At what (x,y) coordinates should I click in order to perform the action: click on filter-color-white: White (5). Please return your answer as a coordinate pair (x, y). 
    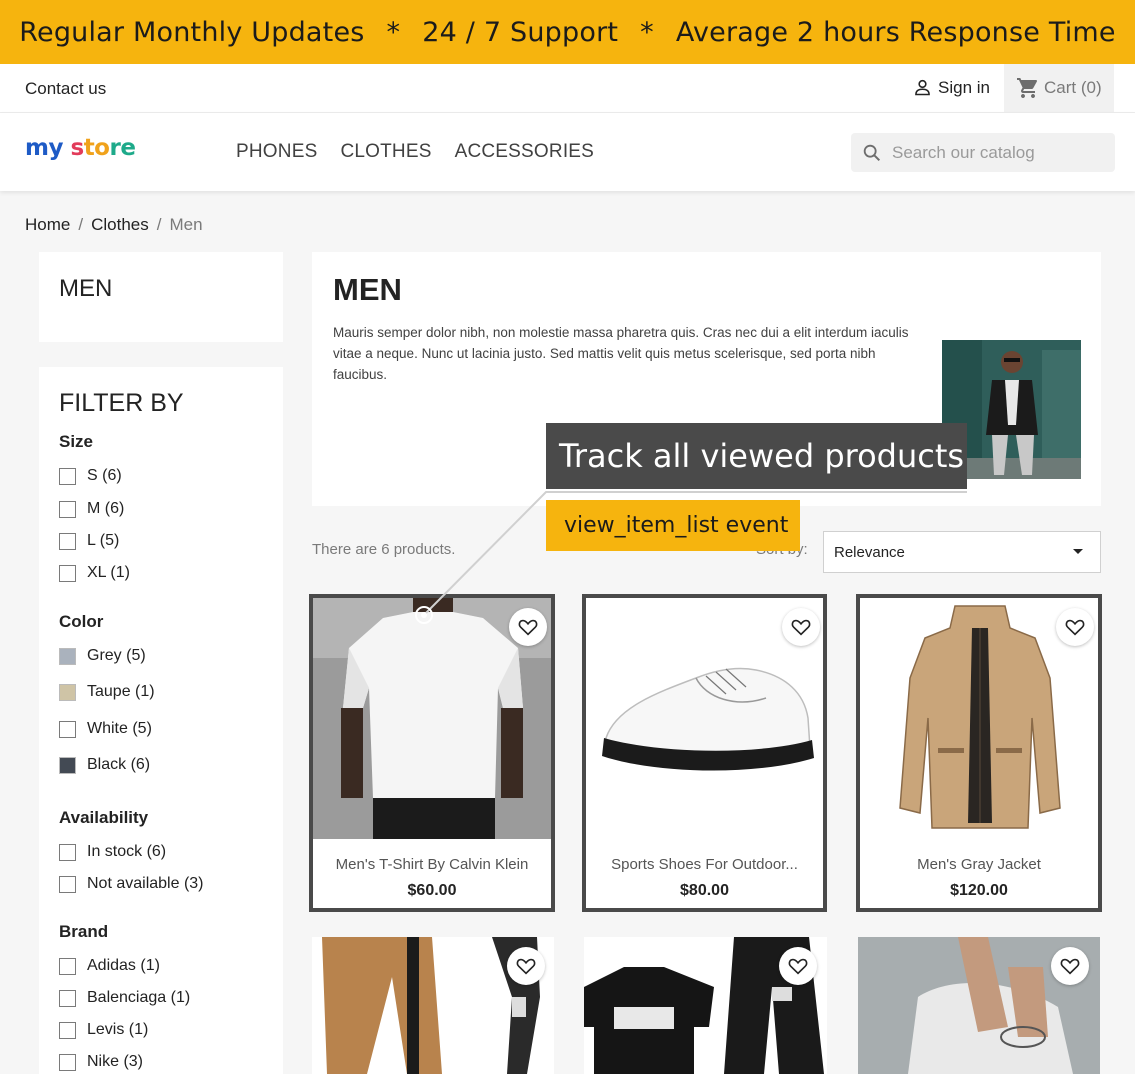
    Looking at the image, I should click on (105, 729).